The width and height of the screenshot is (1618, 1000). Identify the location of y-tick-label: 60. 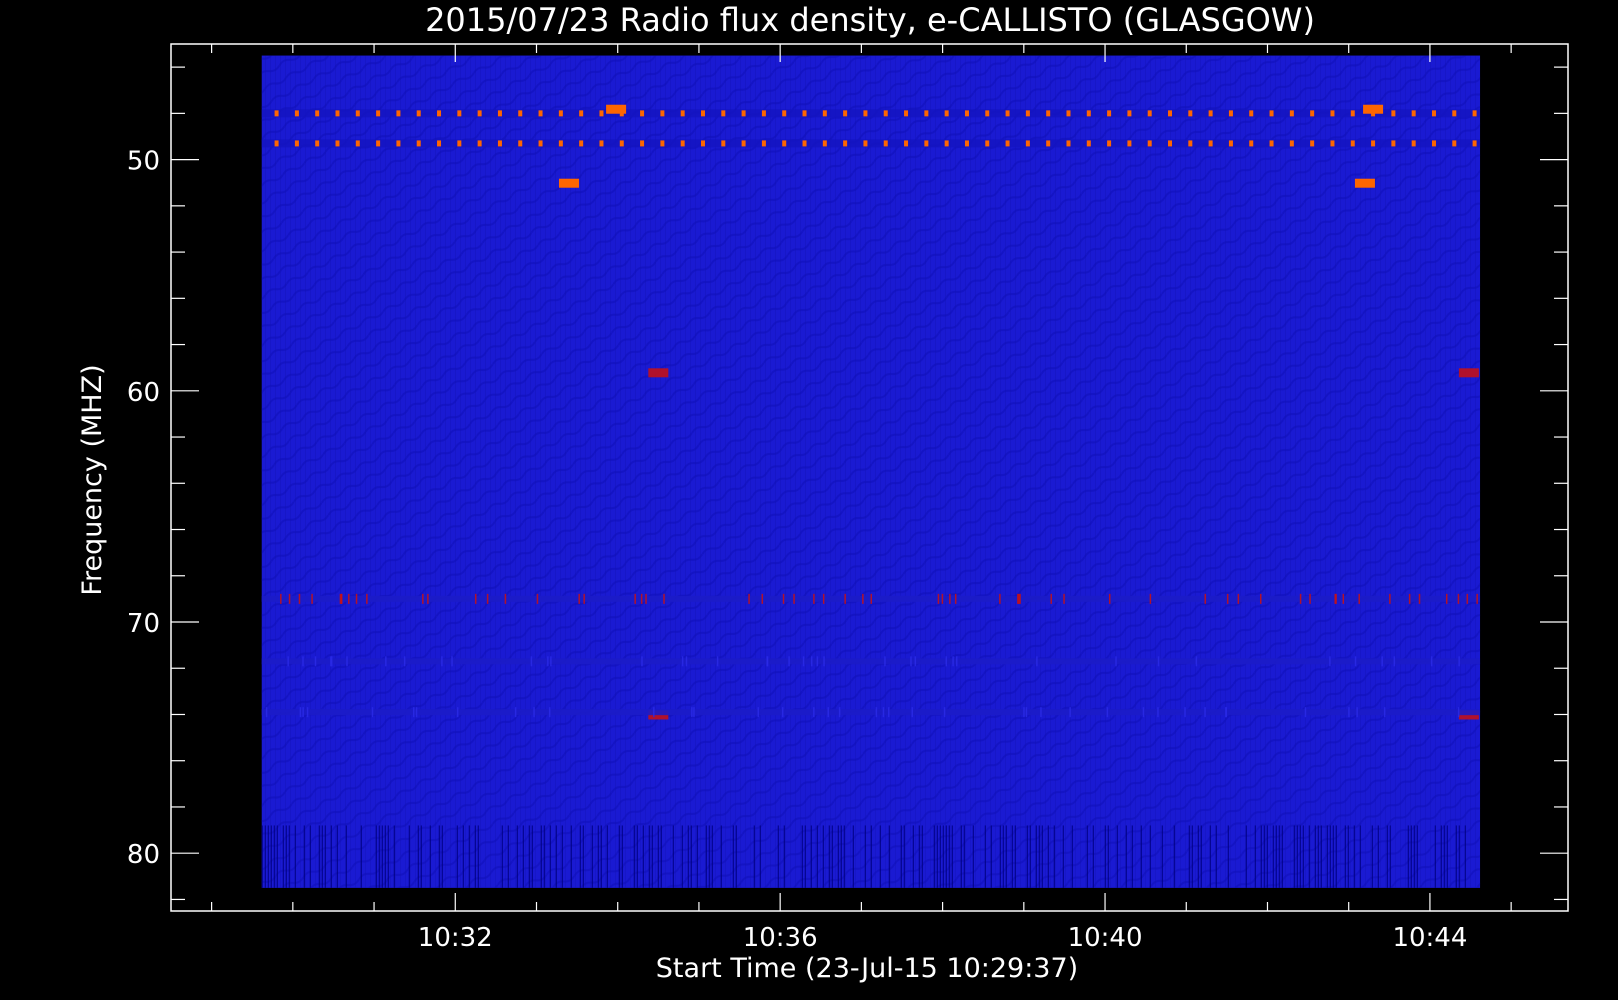
(143, 393).